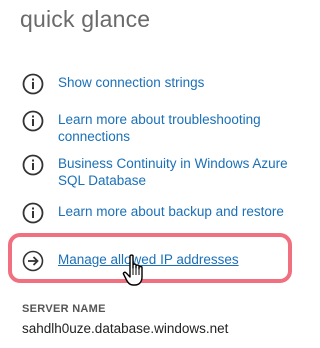 The height and width of the screenshot is (348, 320). Describe the element at coordinates (178, 259) in the screenshot. I see `link-label: Manage allowed IP addresses` at that location.